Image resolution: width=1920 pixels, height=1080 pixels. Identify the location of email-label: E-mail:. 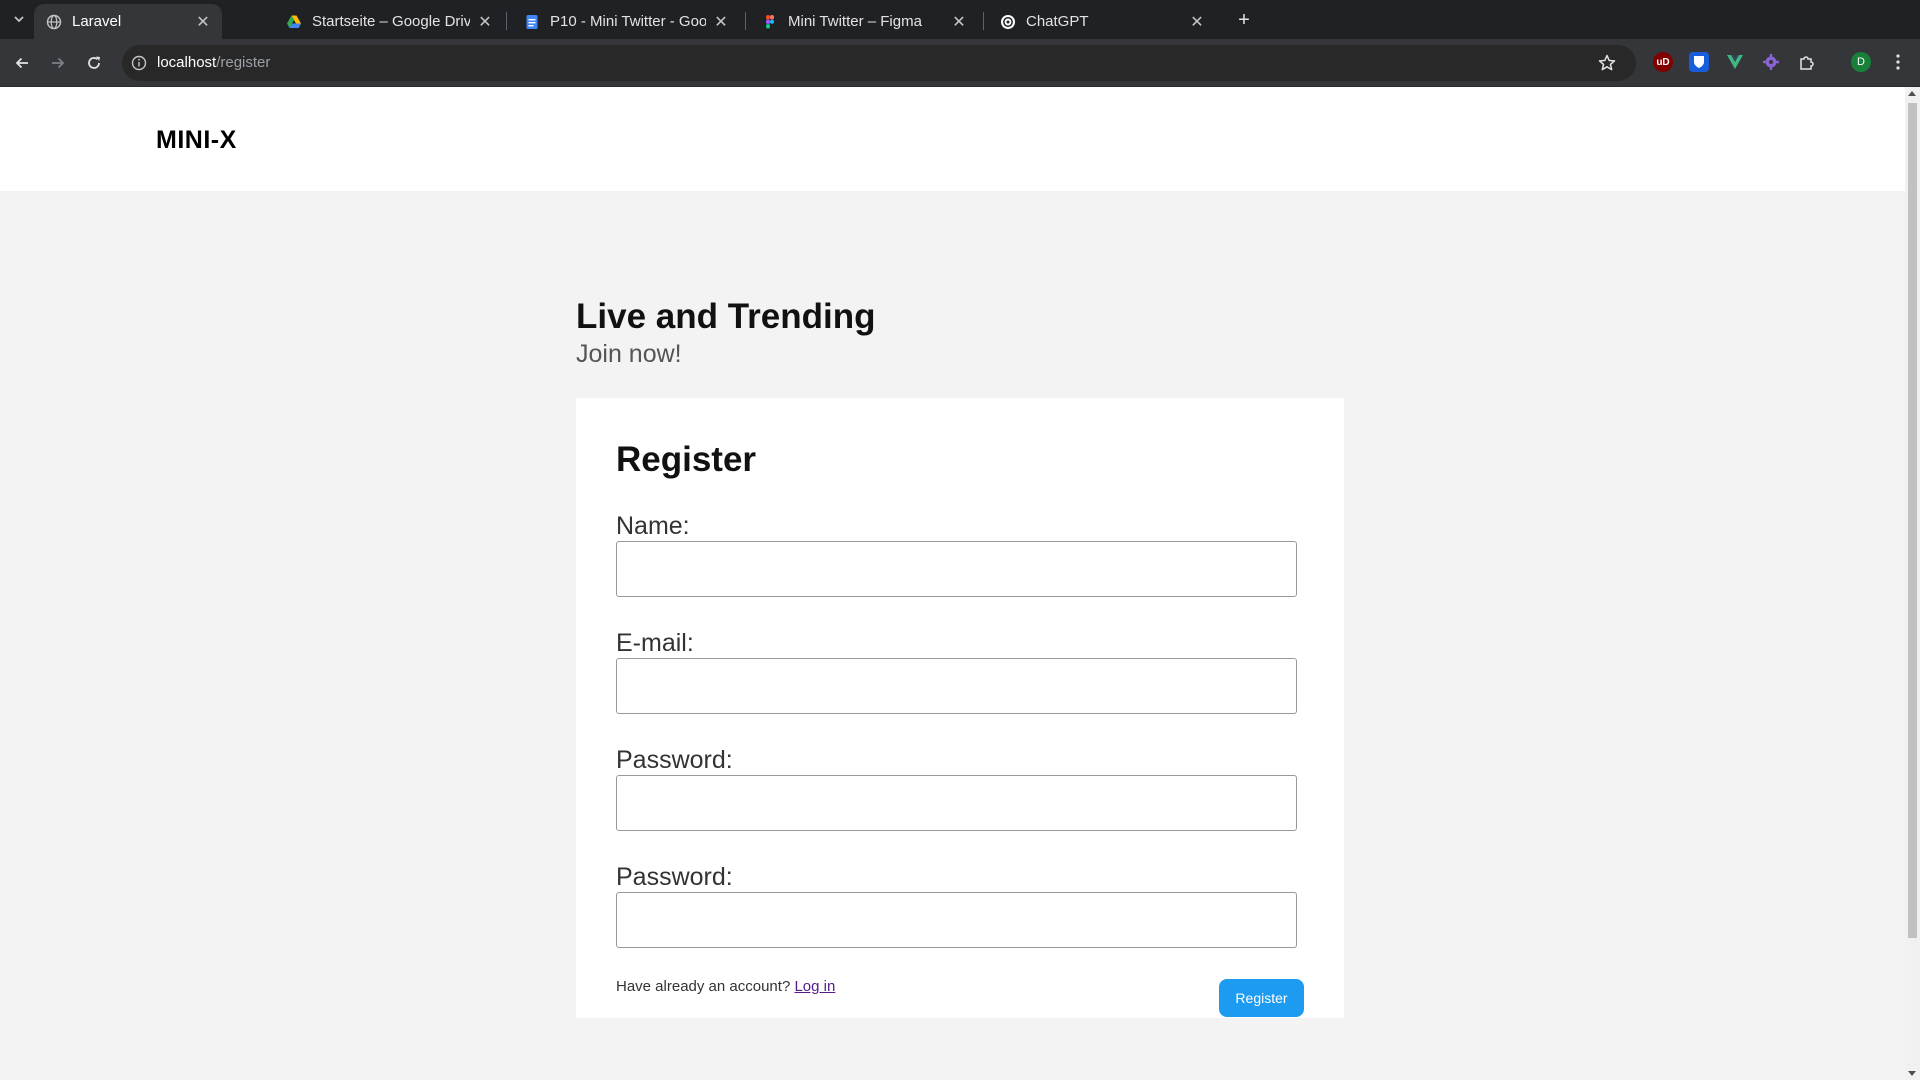
(655, 643).